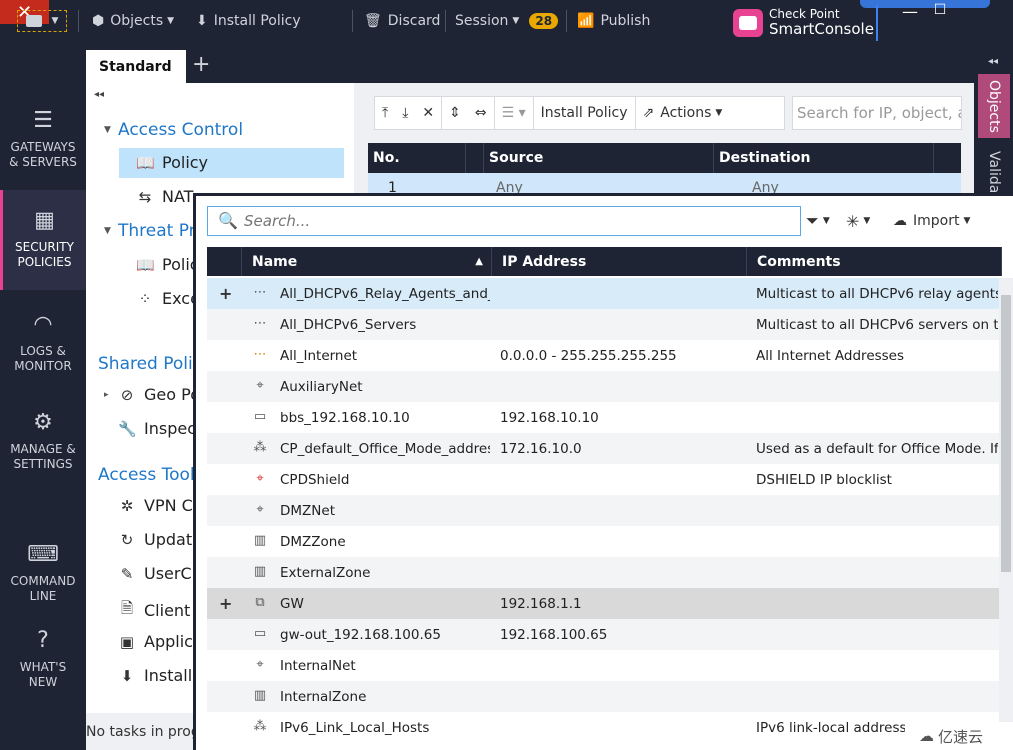 This screenshot has height=750, width=1013. Describe the element at coordinates (940, 14) in the screenshot. I see `maximize-button: ☐` at that location.